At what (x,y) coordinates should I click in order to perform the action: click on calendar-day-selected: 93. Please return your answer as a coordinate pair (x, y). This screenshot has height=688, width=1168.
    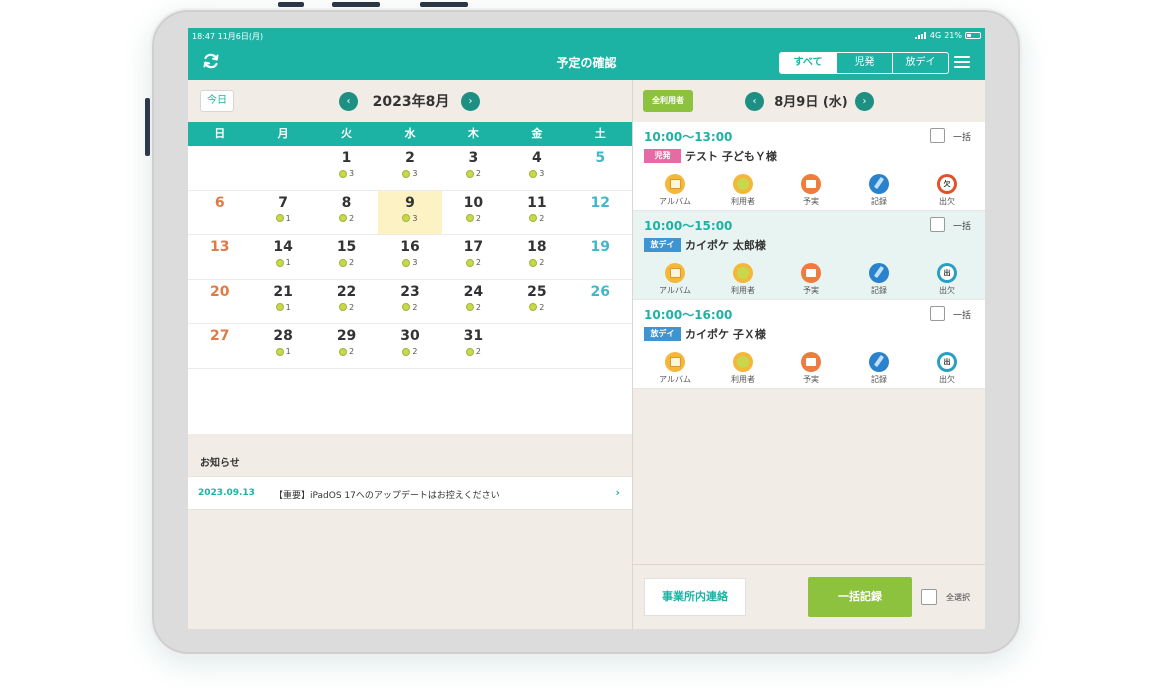
    Looking at the image, I should click on (410, 212).